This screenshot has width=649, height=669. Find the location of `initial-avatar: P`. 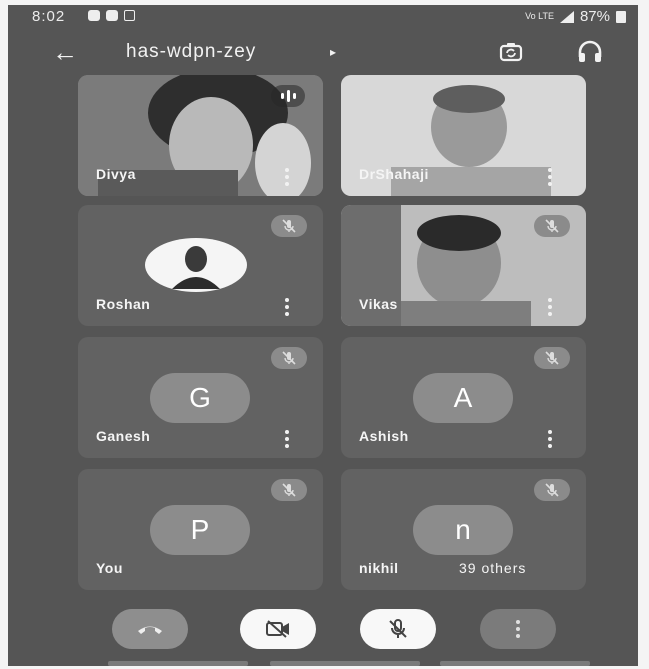

initial-avatar: P is located at coordinates (200, 530).